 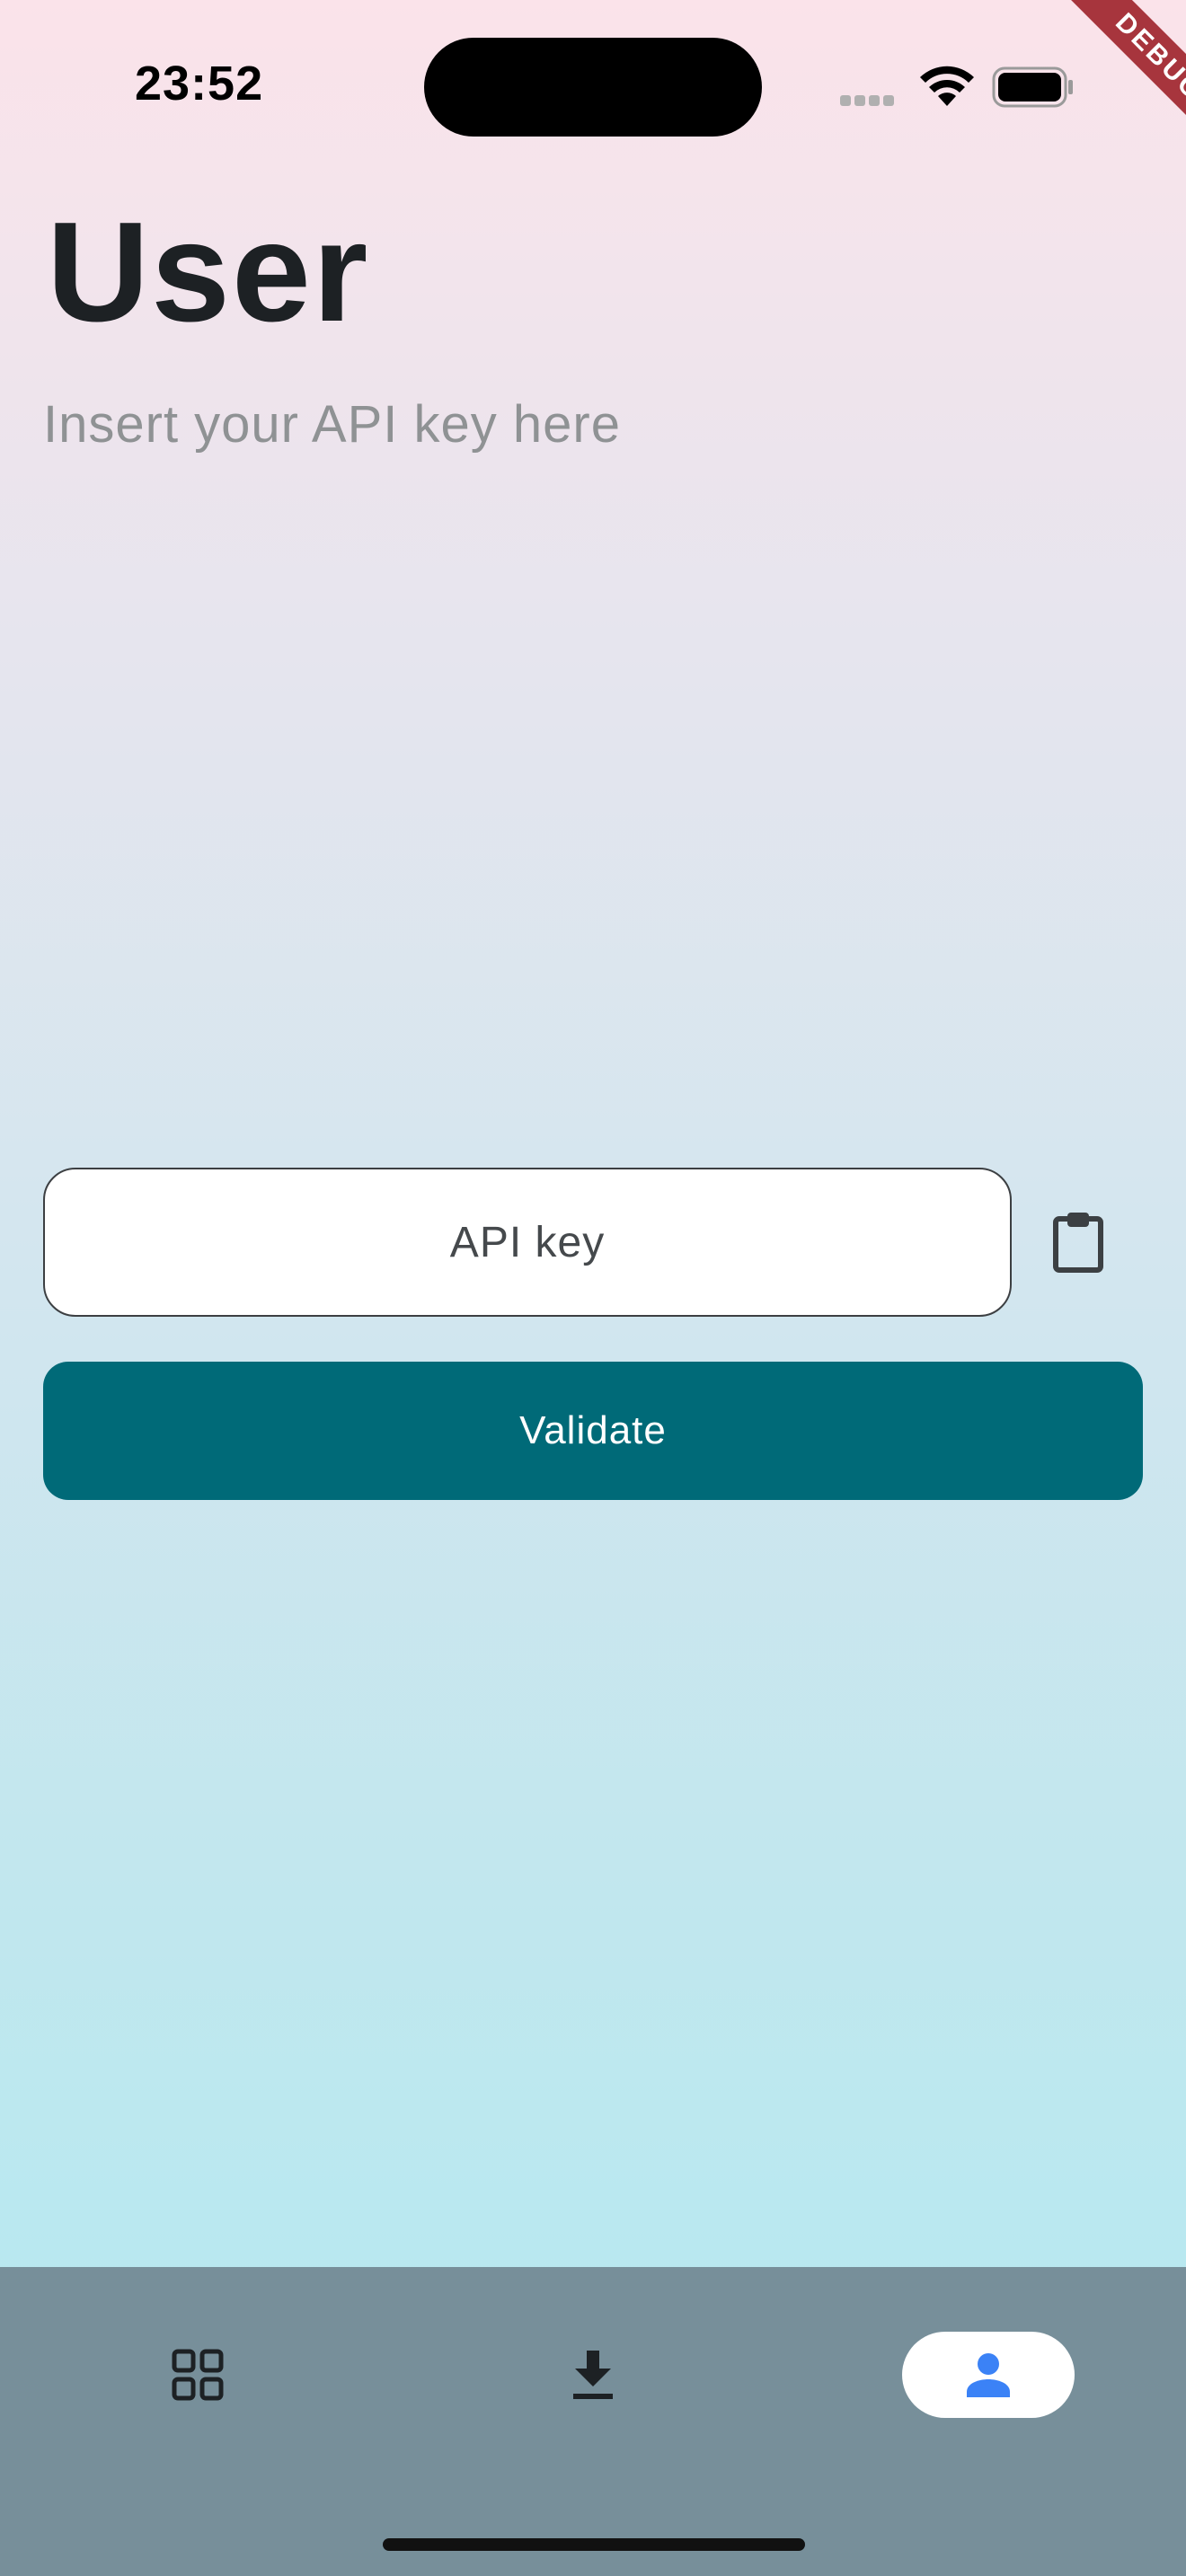 I want to click on home-indicator, so click(x=594, y=2544).